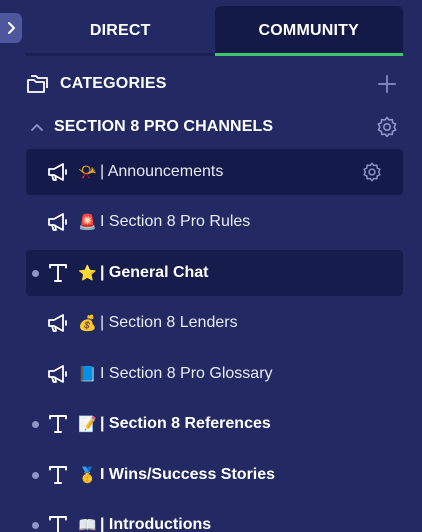 The height and width of the screenshot is (532, 422). I want to click on channel-emoji: 🥇, so click(87, 475).